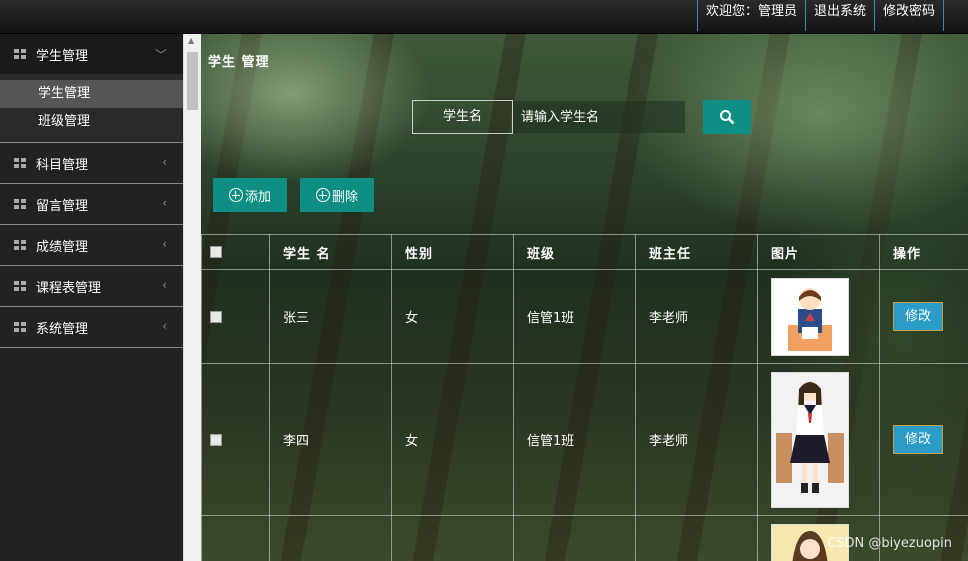 This screenshot has width=968, height=561. Describe the element at coordinates (908, 15) in the screenshot. I see `change-password-link: 修改密码` at that location.